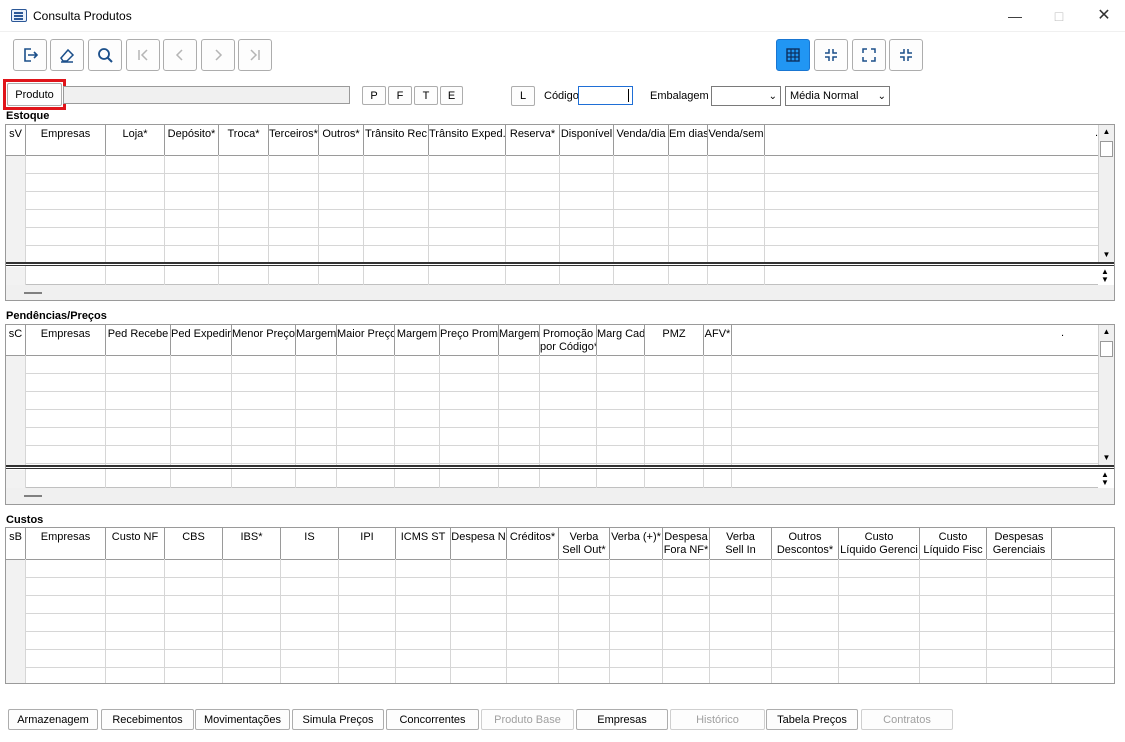  Describe the element at coordinates (201, 340) in the screenshot. I see `column-header: Ped Expedir` at that location.